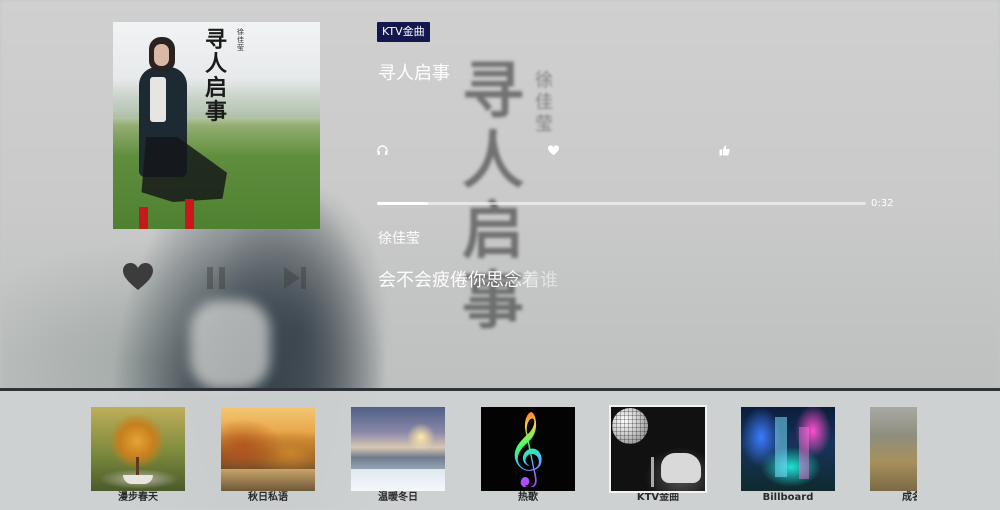 The width and height of the screenshot is (1000, 510). I want to click on like-count-stat, so click(724, 148).